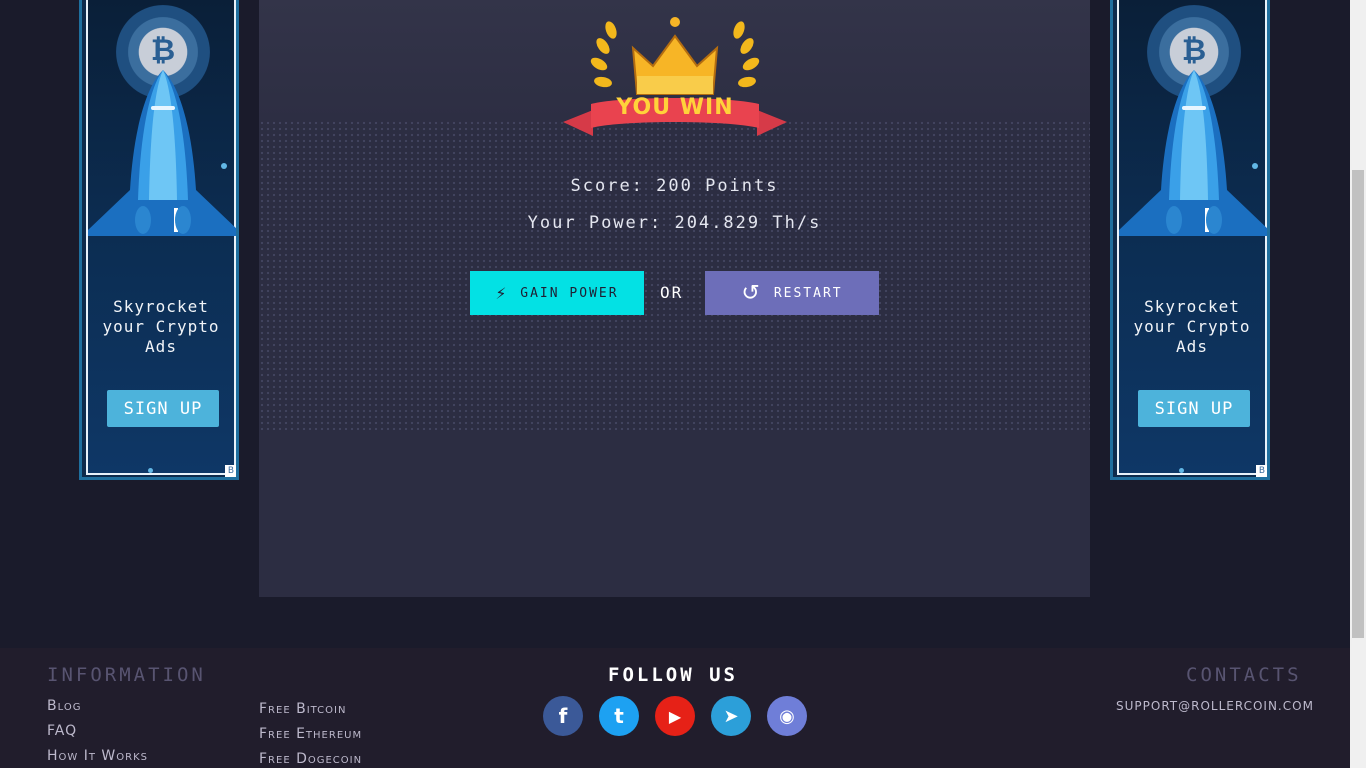  What do you see at coordinates (563, 716) in the screenshot?
I see `facebook-icon: f` at bounding box center [563, 716].